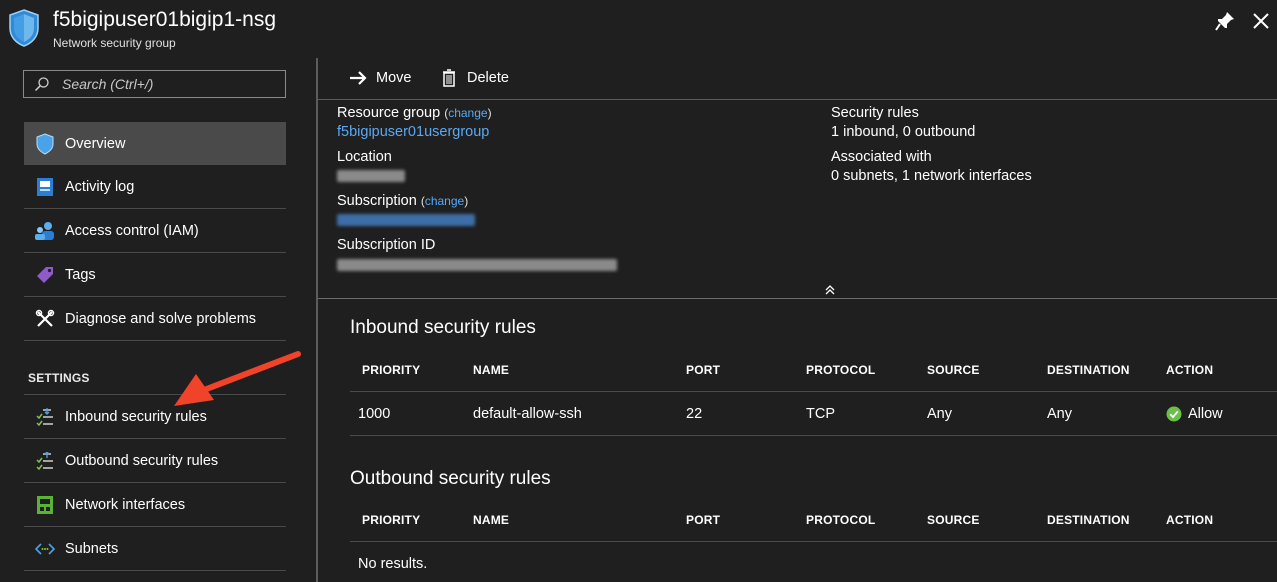 Image resolution: width=1277 pixels, height=582 pixels. I want to click on resource-group-label-row: Resource group (change), so click(414, 113).